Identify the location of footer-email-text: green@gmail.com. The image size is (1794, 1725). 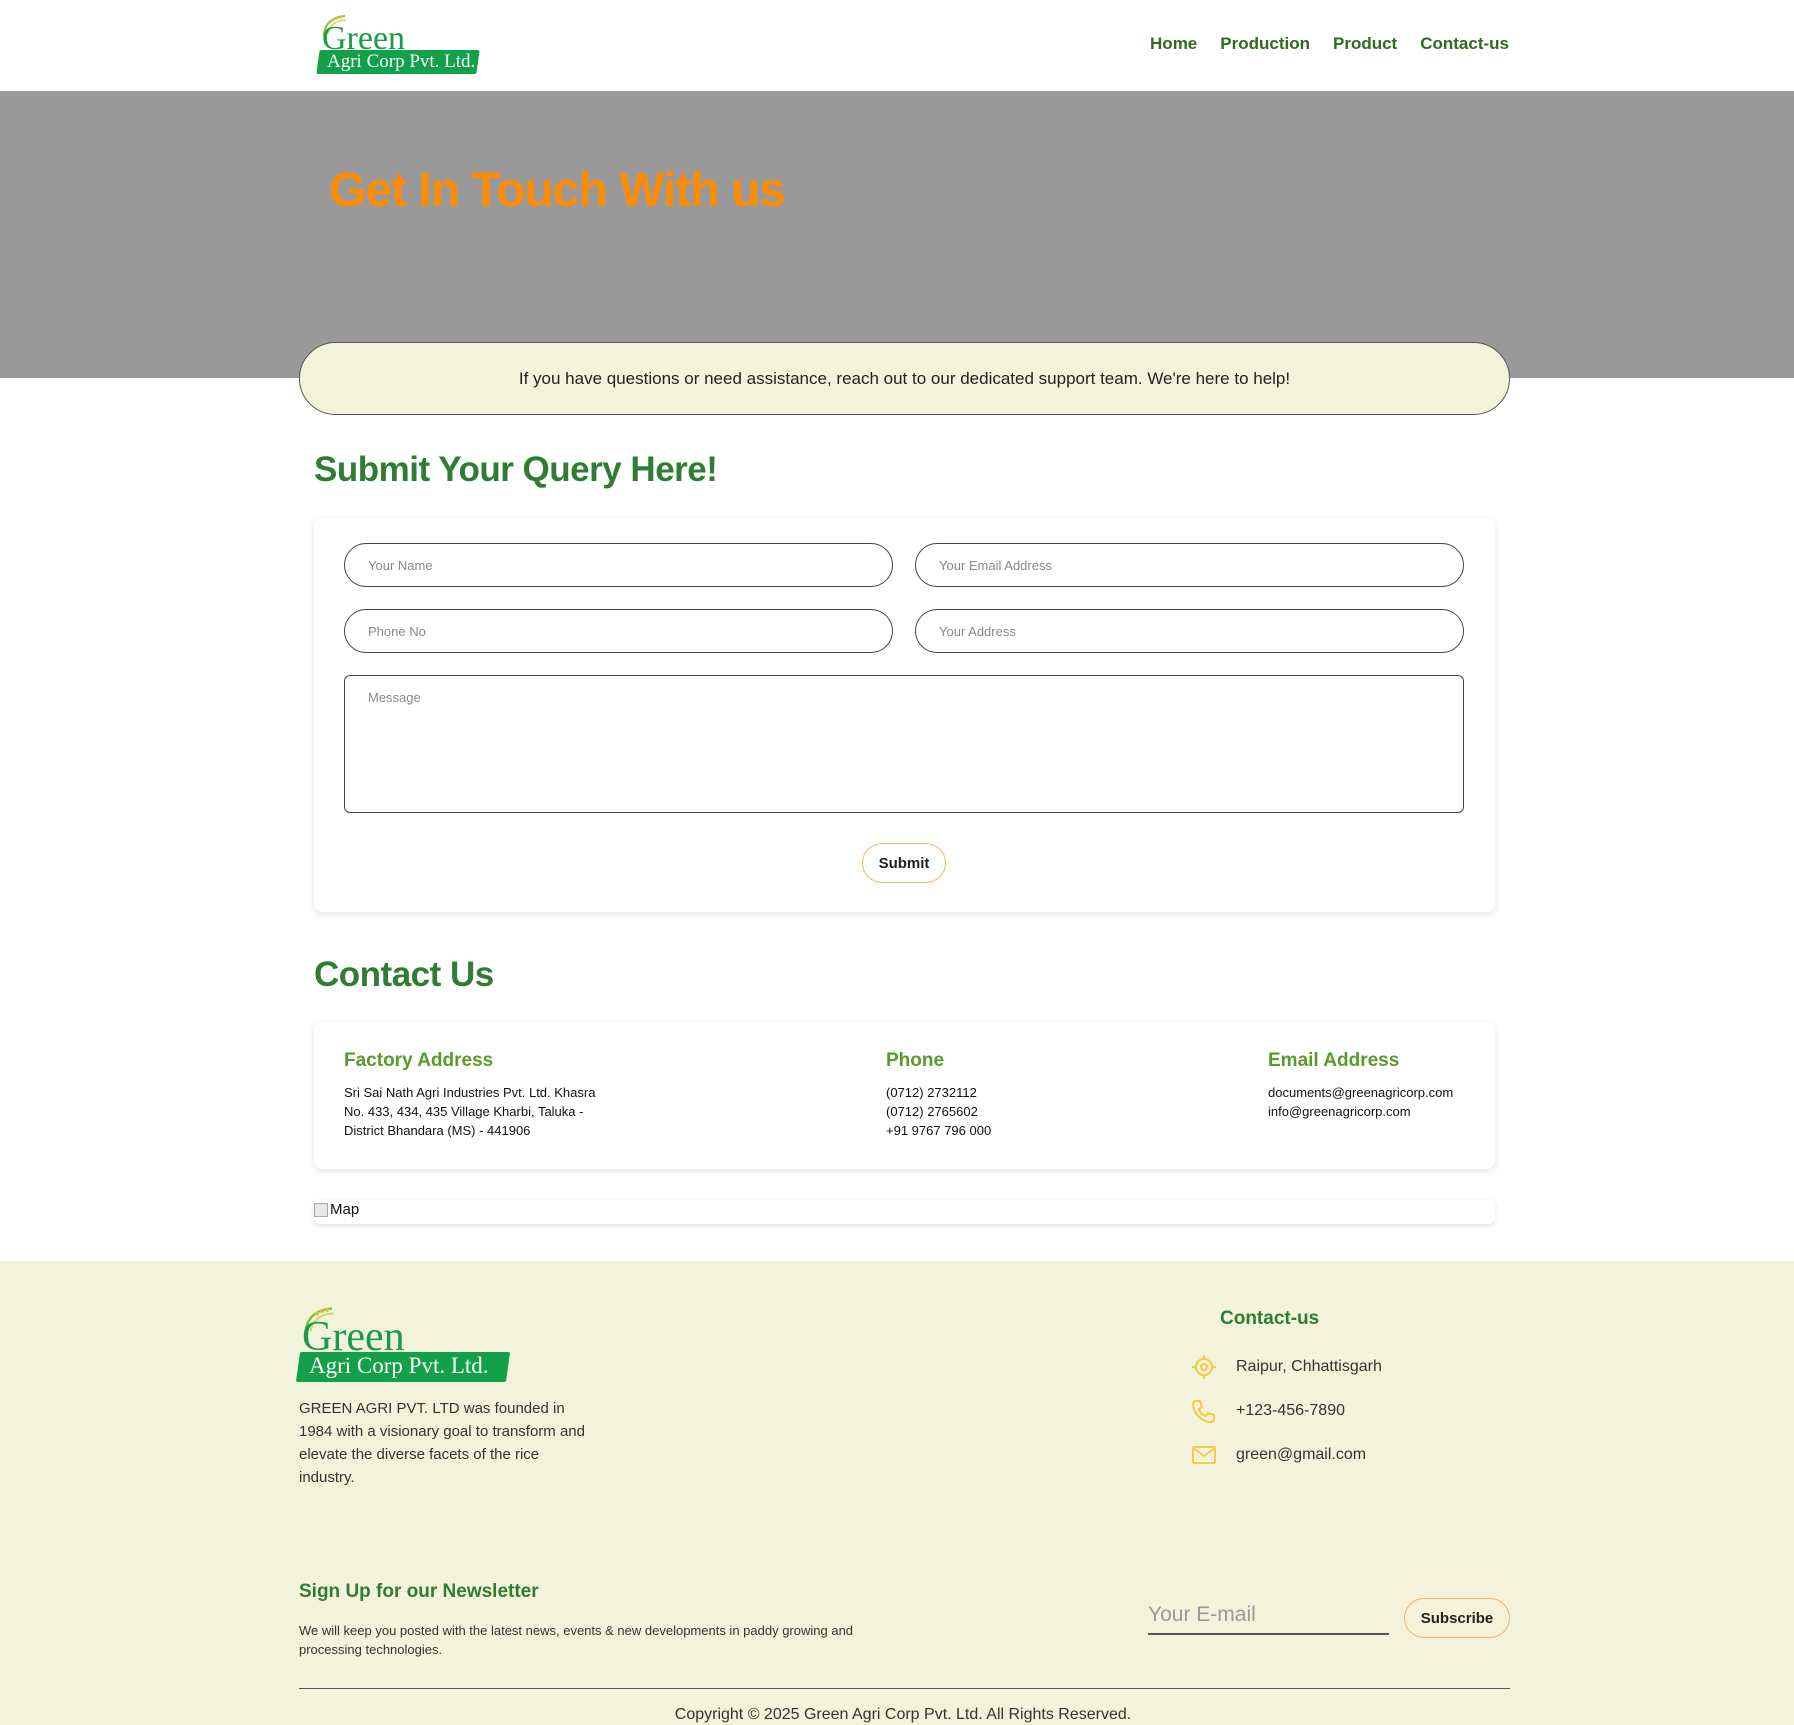
(1301, 1454).